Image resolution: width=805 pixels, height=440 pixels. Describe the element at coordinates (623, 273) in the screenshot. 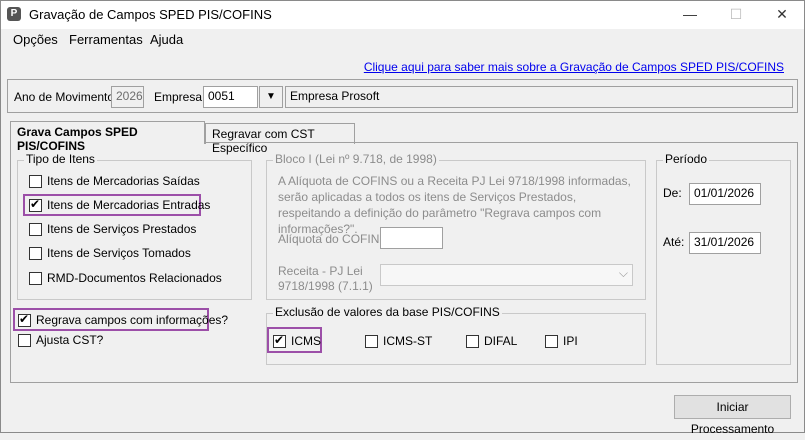

I see `chevron-down-icon: ⌵` at that location.